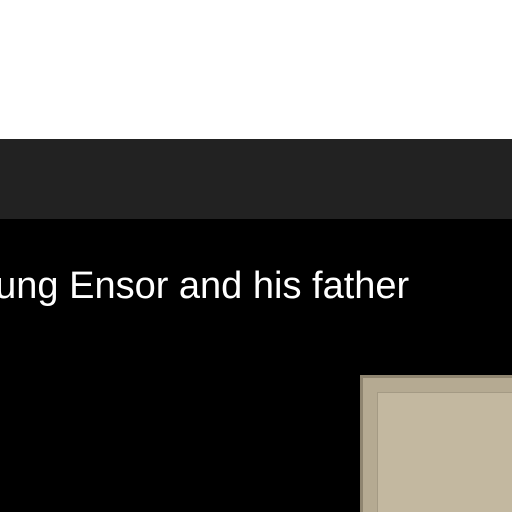 This screenshot has width=512, height=512. Describe the element at coordinates (205, 286) in the screenshot. I see `photo-caption: oung Ensor and his father` at that location.